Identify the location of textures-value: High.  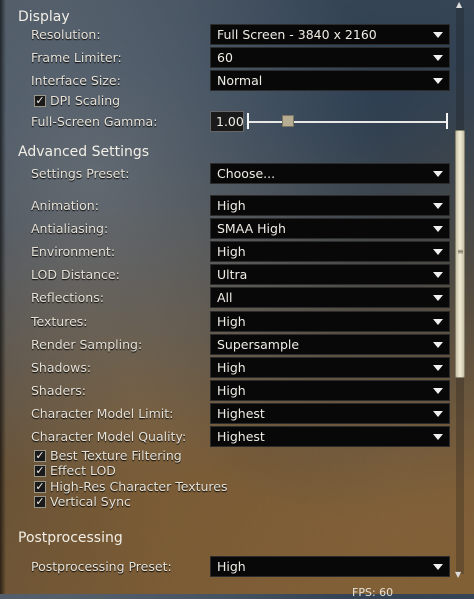
(231, 321).